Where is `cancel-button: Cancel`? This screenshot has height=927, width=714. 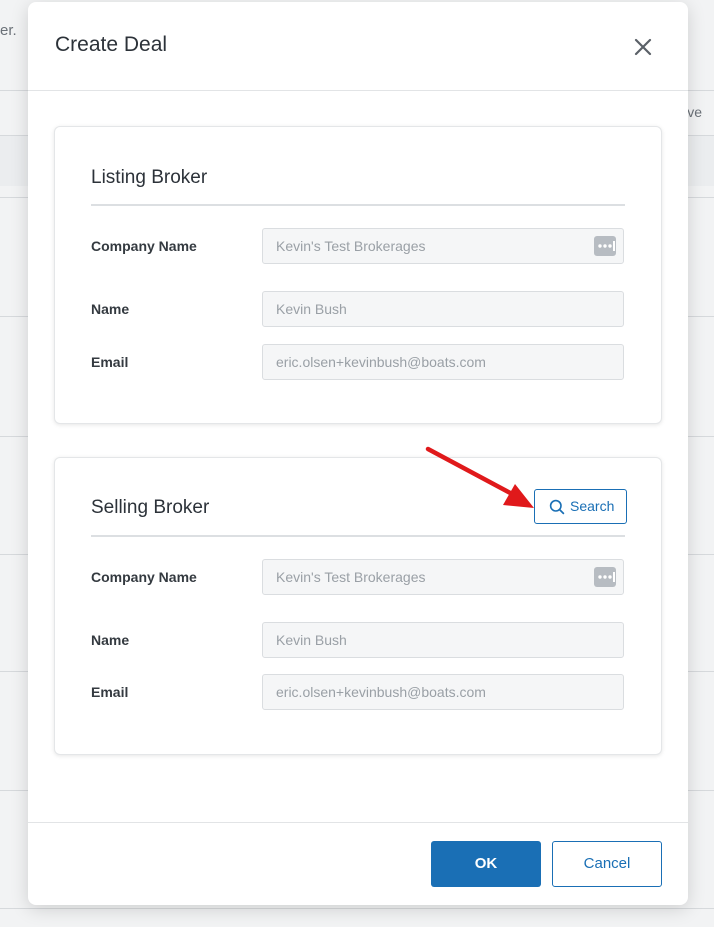 cancel-button: Cancel is located at coordinates (607, 864).